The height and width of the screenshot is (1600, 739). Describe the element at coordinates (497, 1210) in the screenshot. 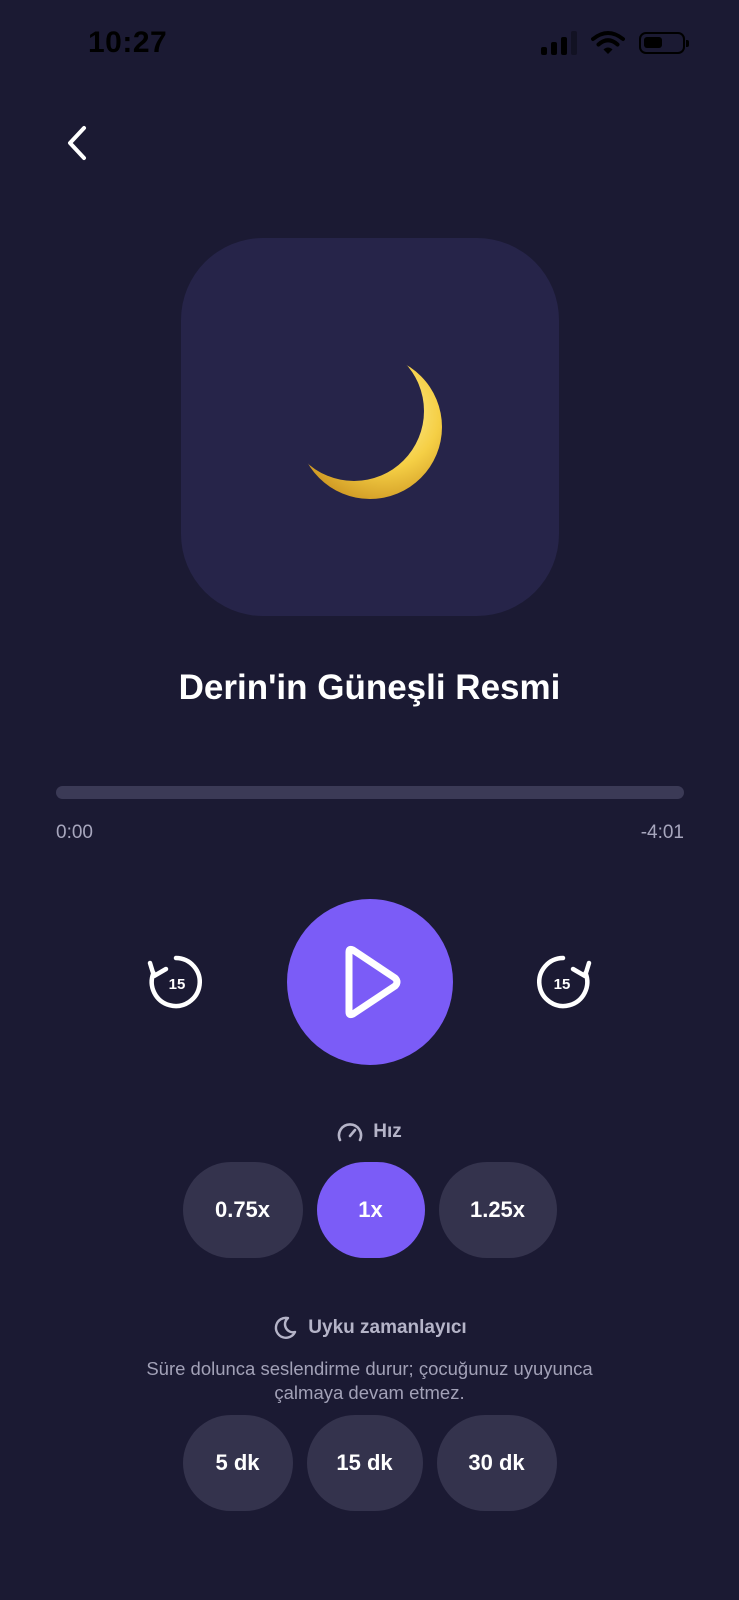

I see `speed-option-1-25x: 1.25x` at that location.